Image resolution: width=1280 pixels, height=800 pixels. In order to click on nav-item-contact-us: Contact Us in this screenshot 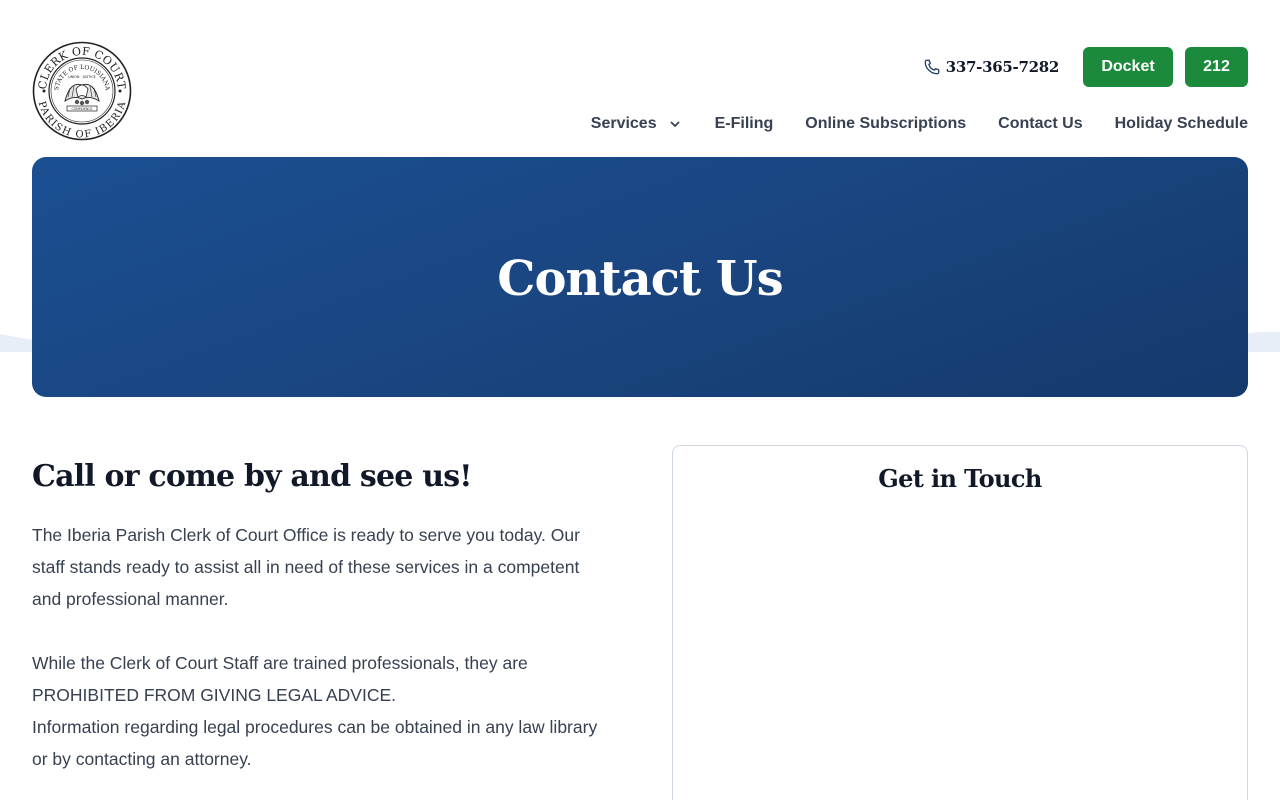, I will do `click(1040, 124)`.